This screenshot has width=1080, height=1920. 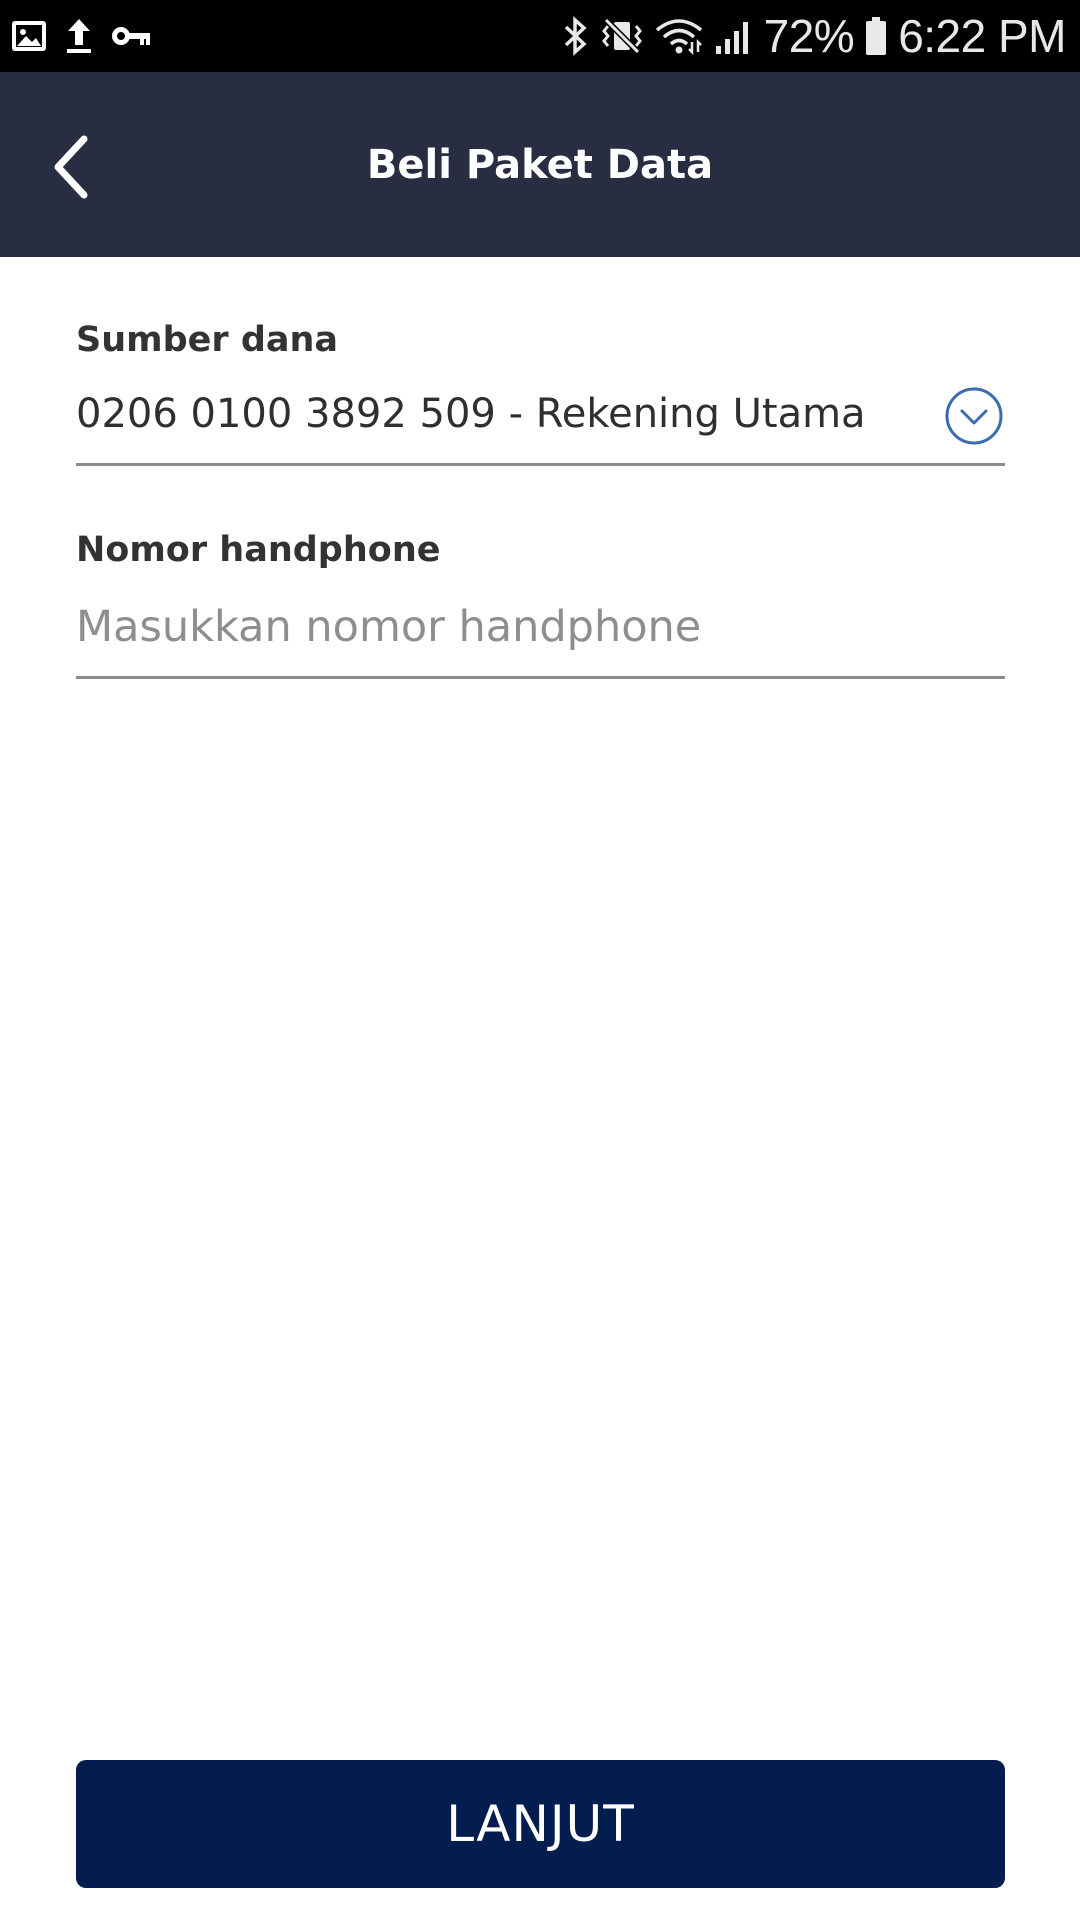 What do you see at coordinates (809, 36) in the screenshot?
I see `battery-percentage: 72%` at bounding box center [809, 36].